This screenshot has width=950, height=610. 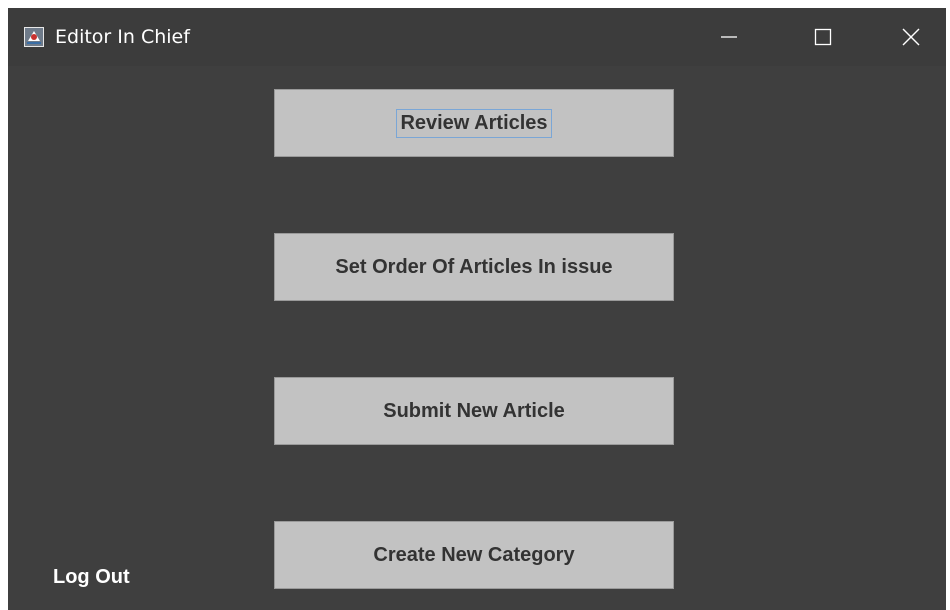 I want to click on set-order-of-articles-label: Set Order Of Articles In issue, so click(x=474, y=266).